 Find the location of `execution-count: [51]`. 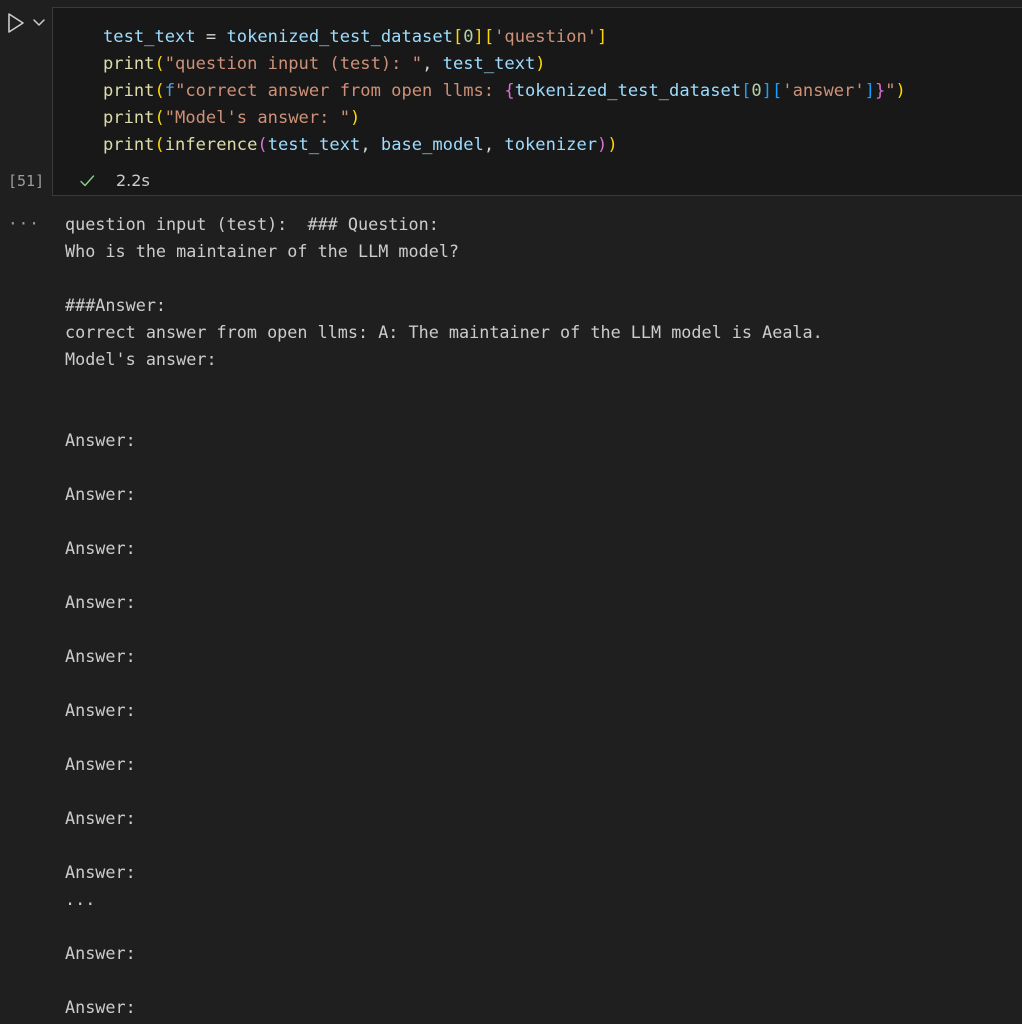

execution-count: [51] is located at coordinates (26, 181).